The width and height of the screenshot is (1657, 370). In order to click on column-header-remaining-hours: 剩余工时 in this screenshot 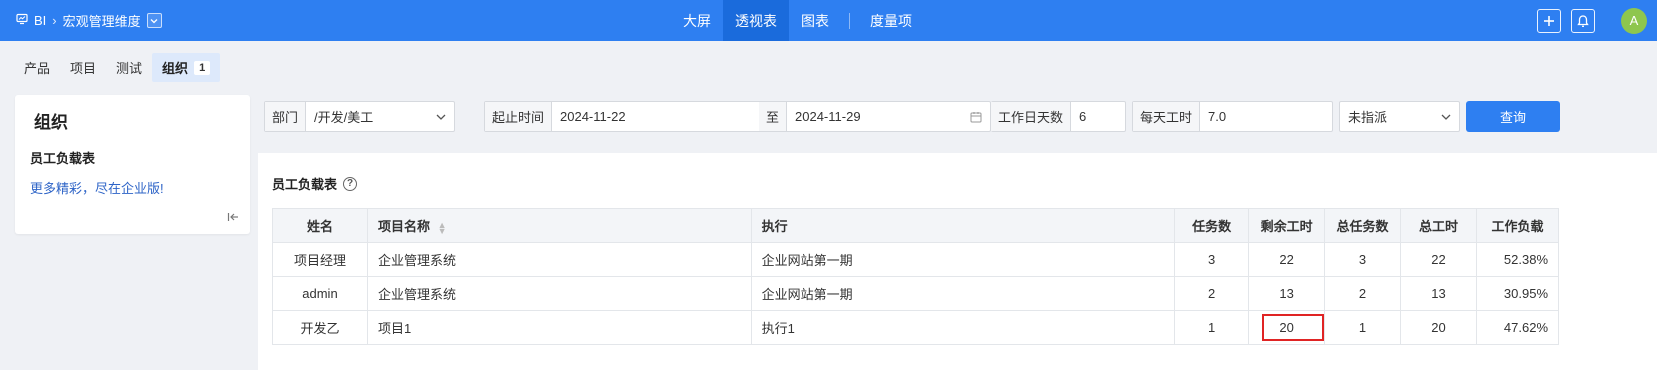, I will do `click(1287, 225)`.